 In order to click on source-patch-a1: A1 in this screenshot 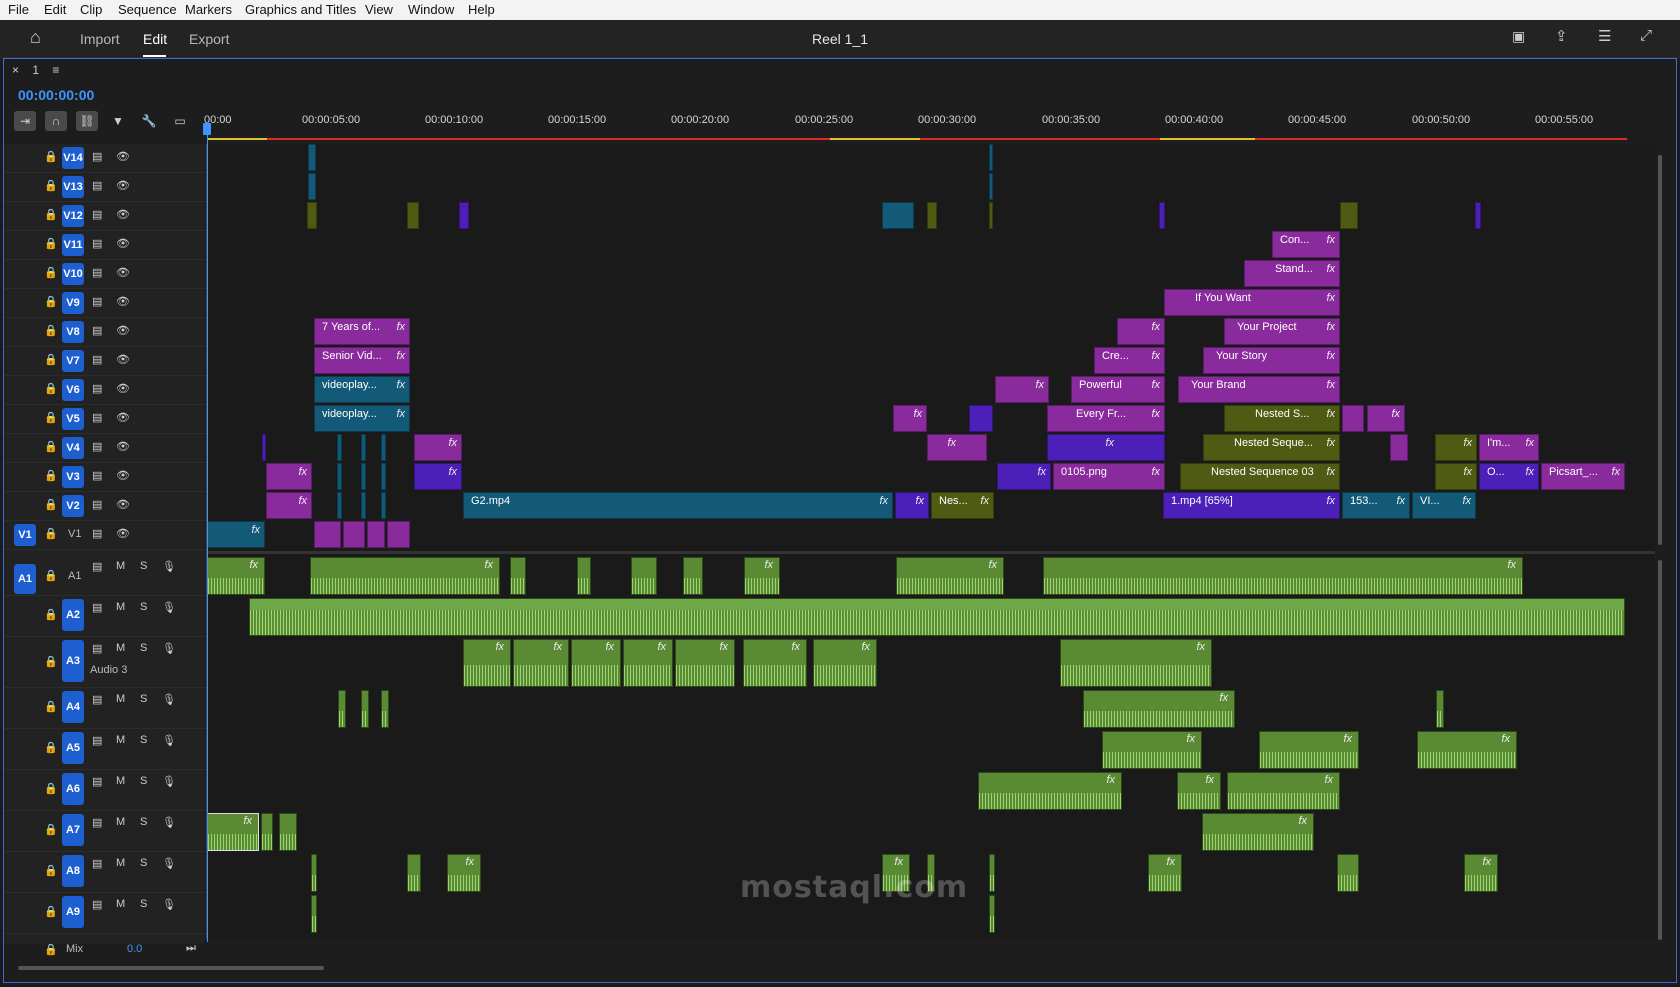, I will do `click(25, 579)`.